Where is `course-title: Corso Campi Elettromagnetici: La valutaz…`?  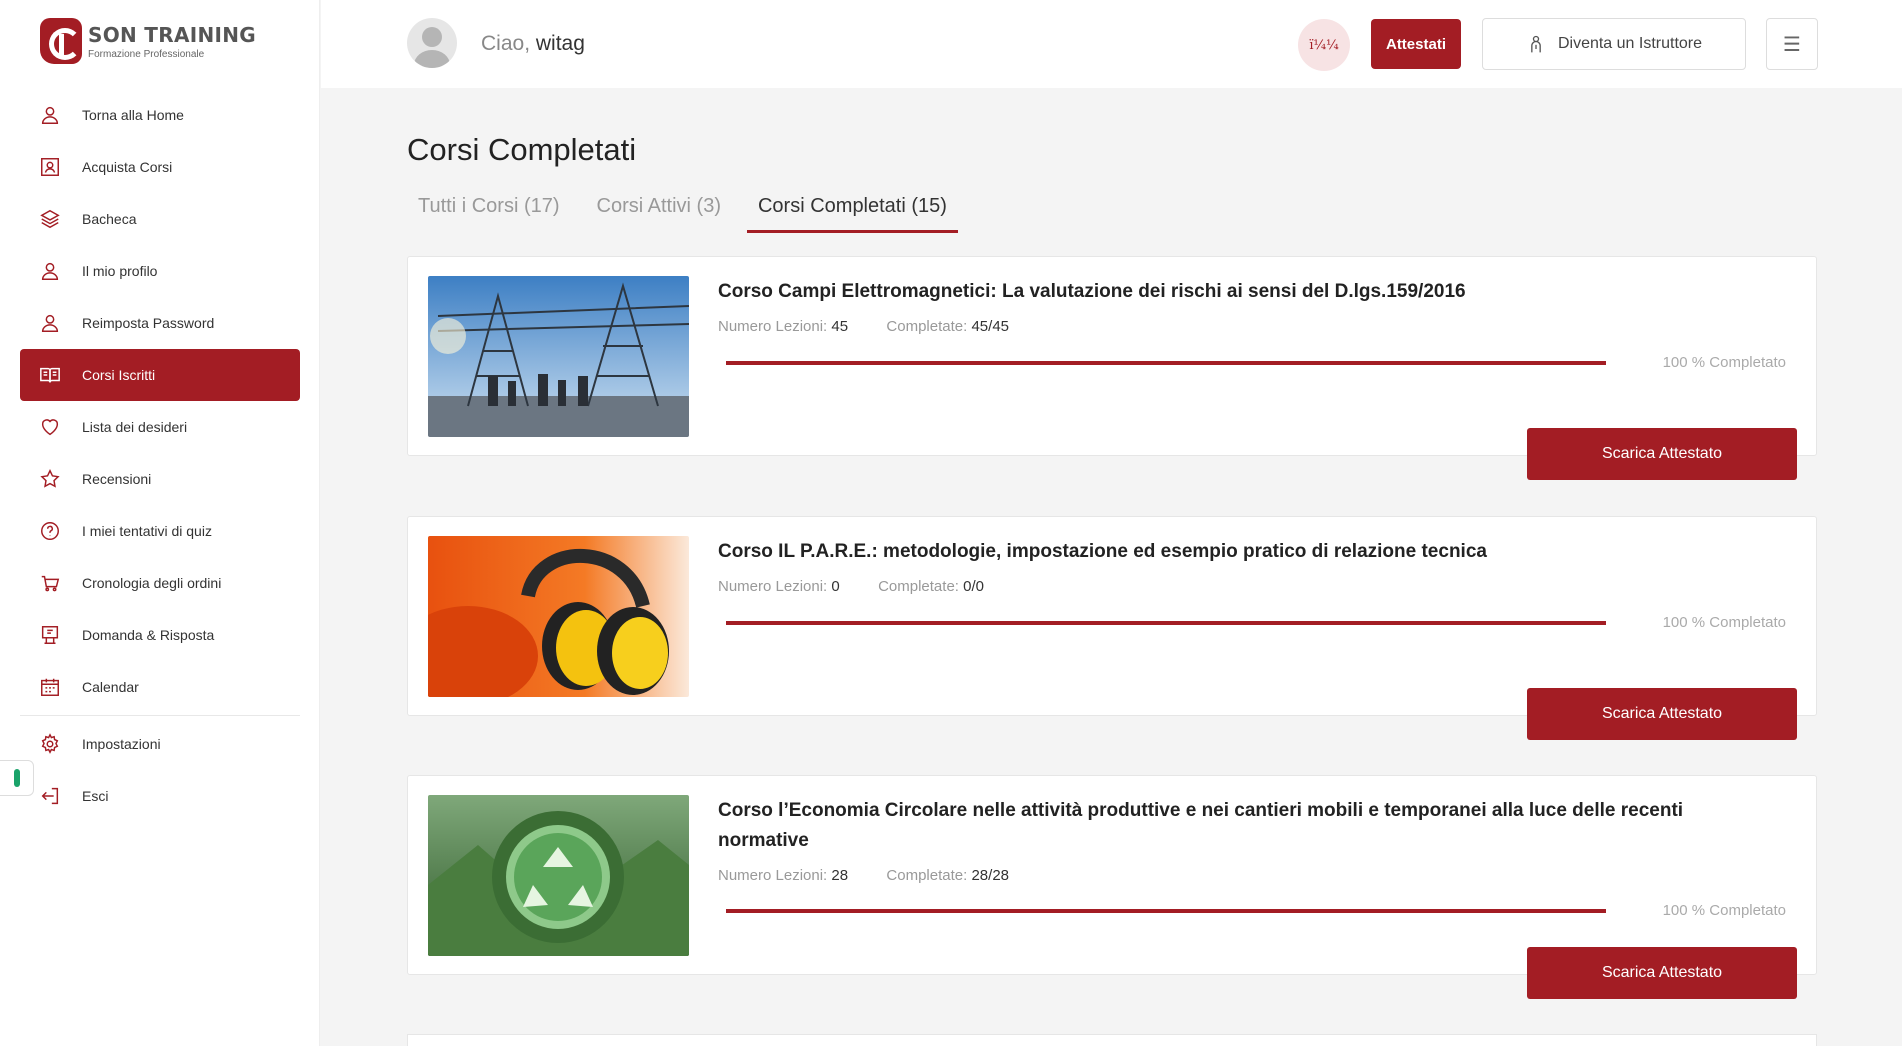
course-title: Corso Campi Elettromagnetici: La valutaz… is located at coordinates (1243, 292).